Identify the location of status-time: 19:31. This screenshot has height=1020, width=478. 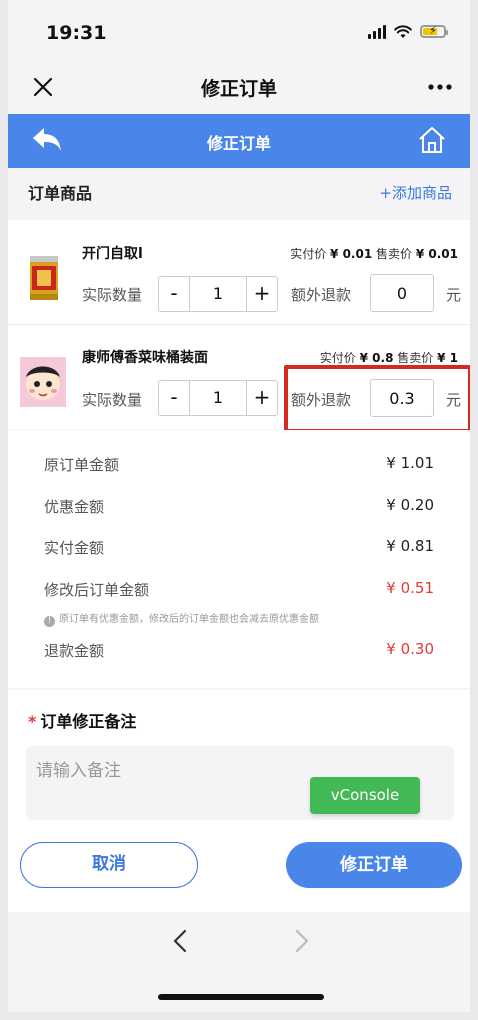
(76, 33).